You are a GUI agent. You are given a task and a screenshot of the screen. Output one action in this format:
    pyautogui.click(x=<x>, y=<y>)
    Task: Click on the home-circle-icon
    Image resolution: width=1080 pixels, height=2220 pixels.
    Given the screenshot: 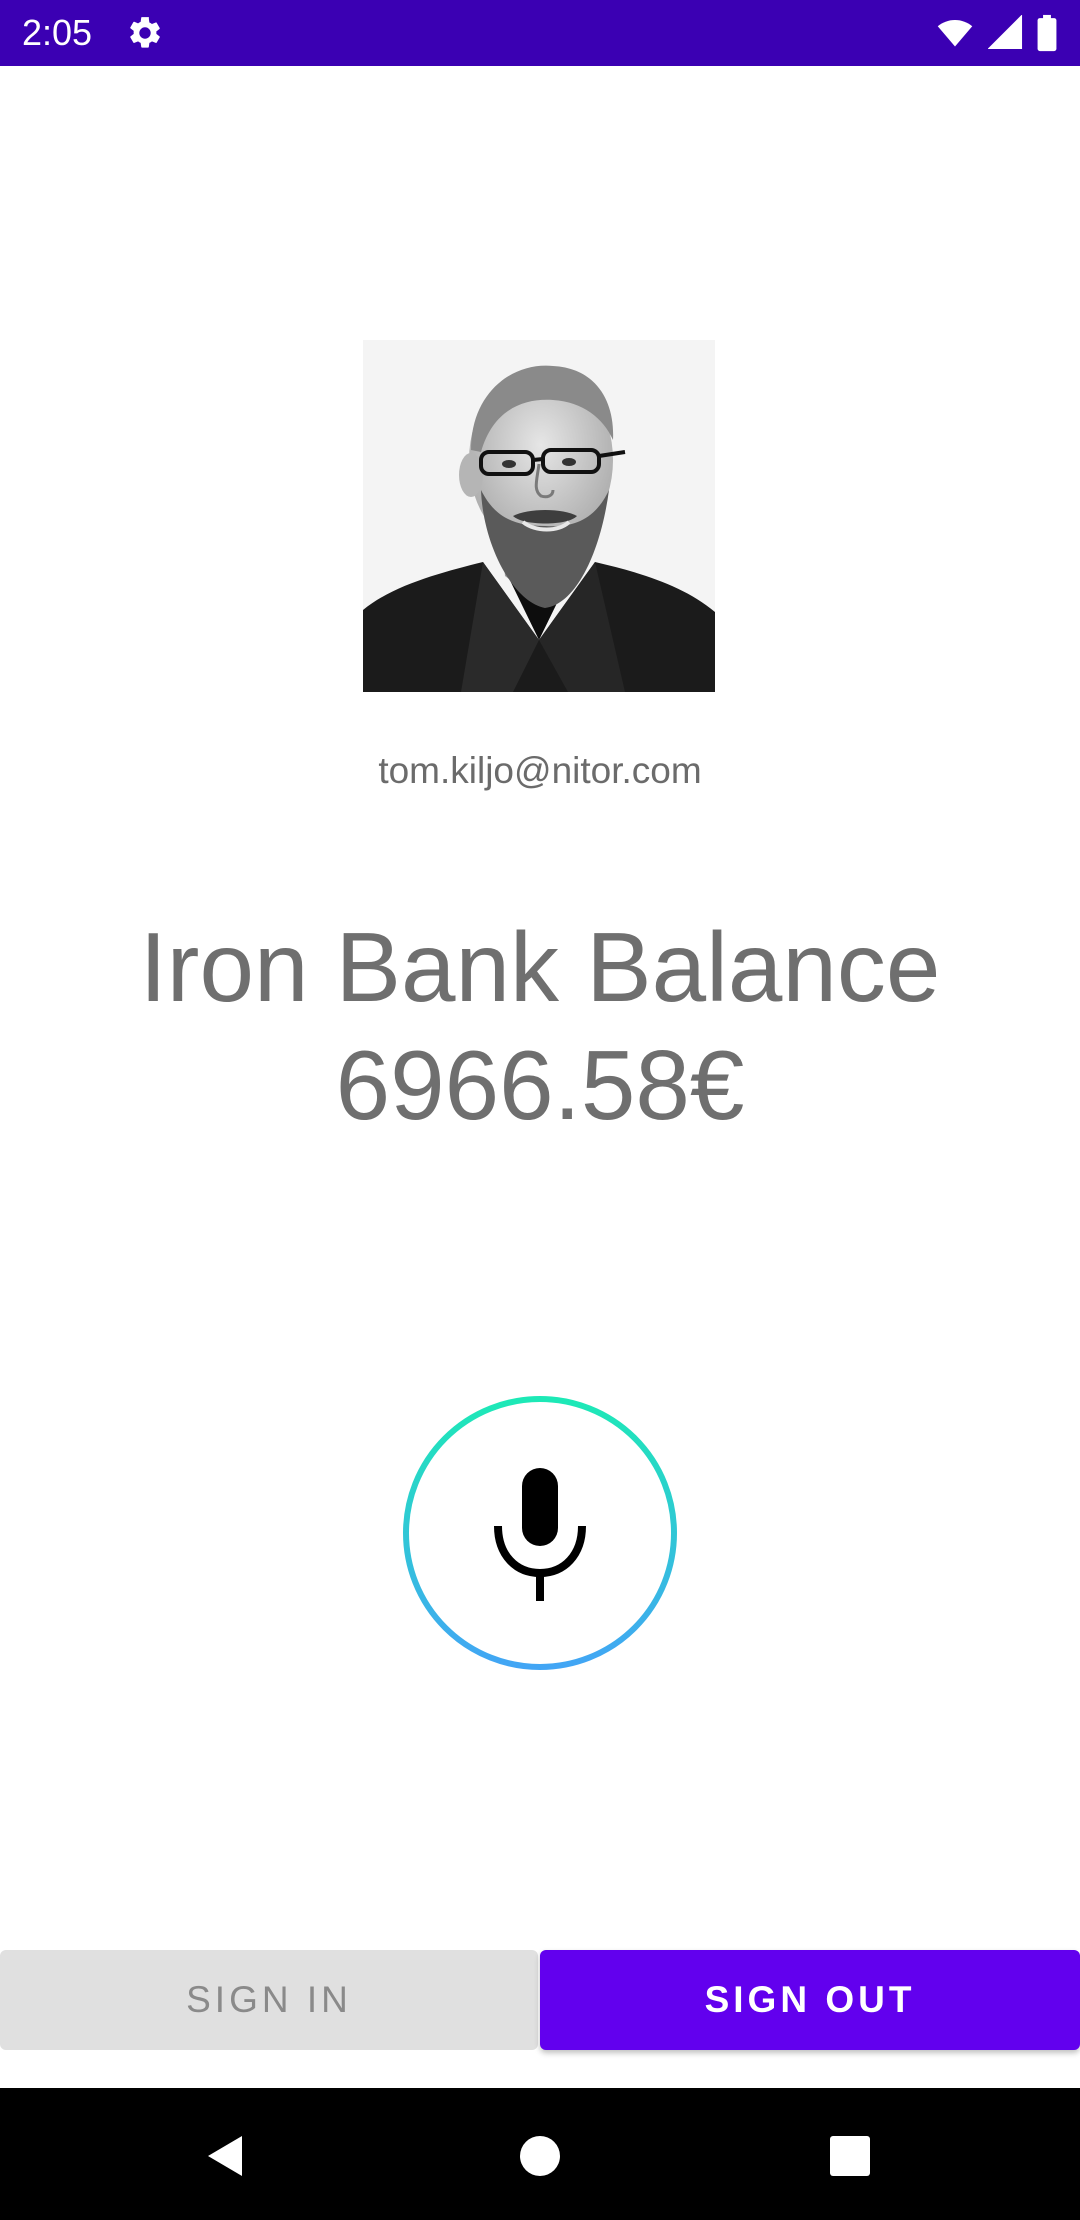 What is the action you would take?
    pyautogui.click(x=540, y=2156)
    